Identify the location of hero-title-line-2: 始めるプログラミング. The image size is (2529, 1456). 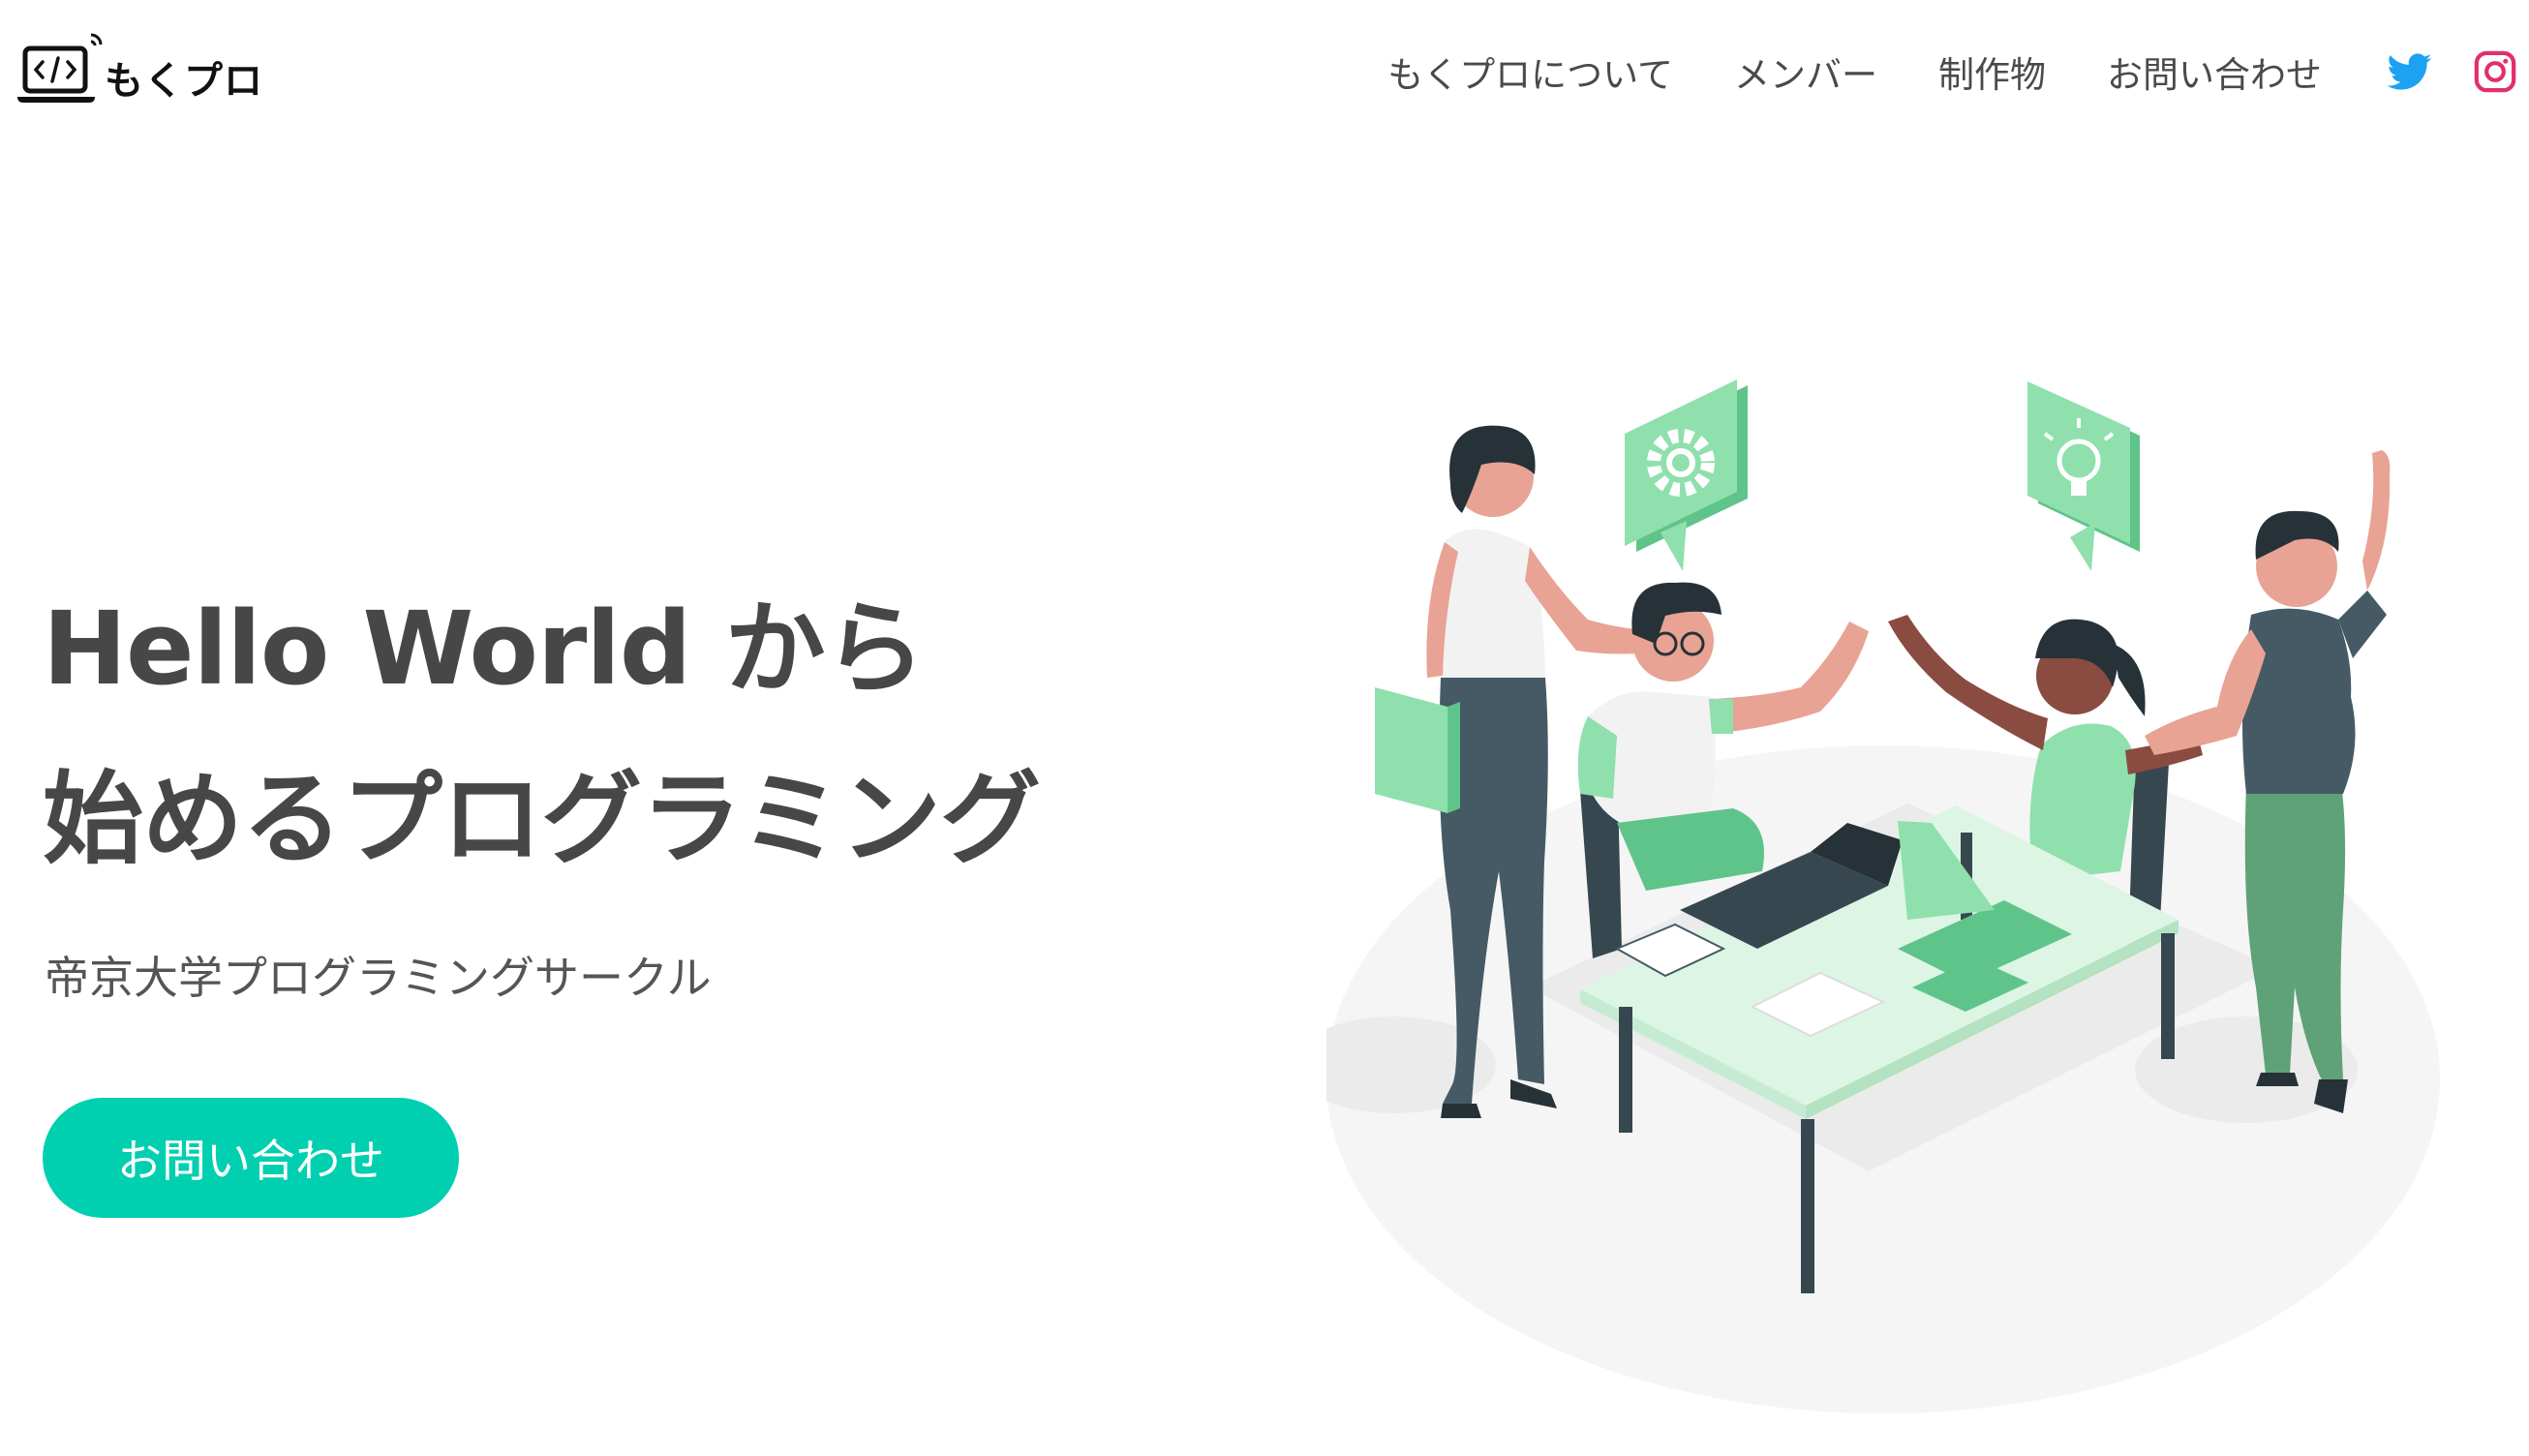
(542, 819).